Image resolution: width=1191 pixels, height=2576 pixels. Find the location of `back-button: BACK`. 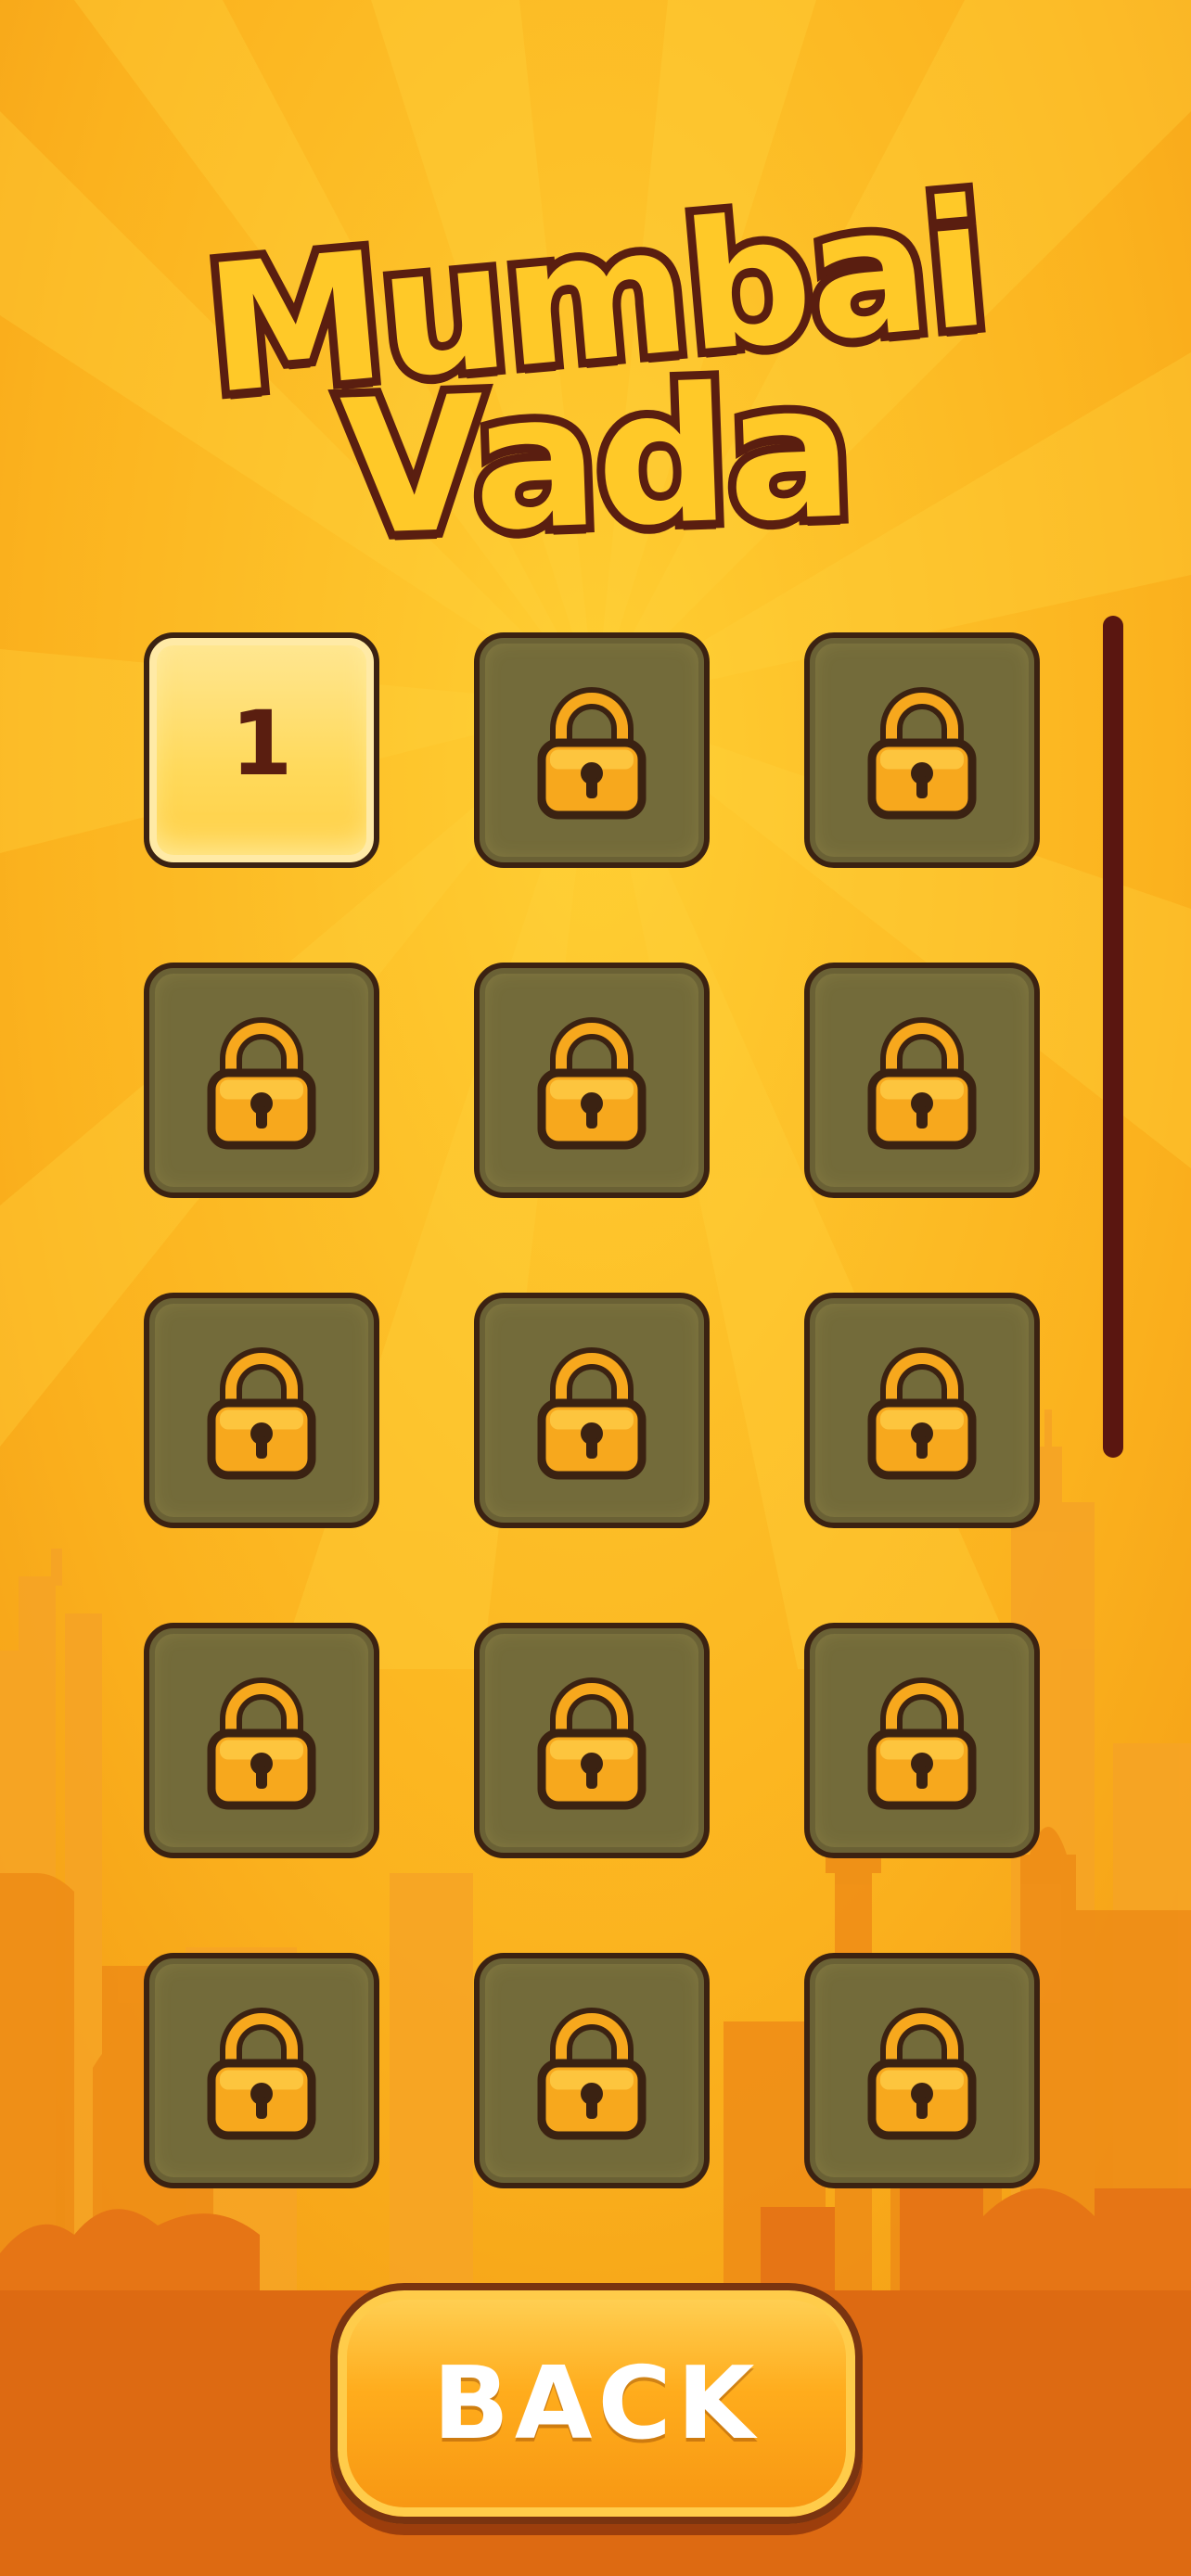

back-button: BACK is located at coordinates (597, 2404).